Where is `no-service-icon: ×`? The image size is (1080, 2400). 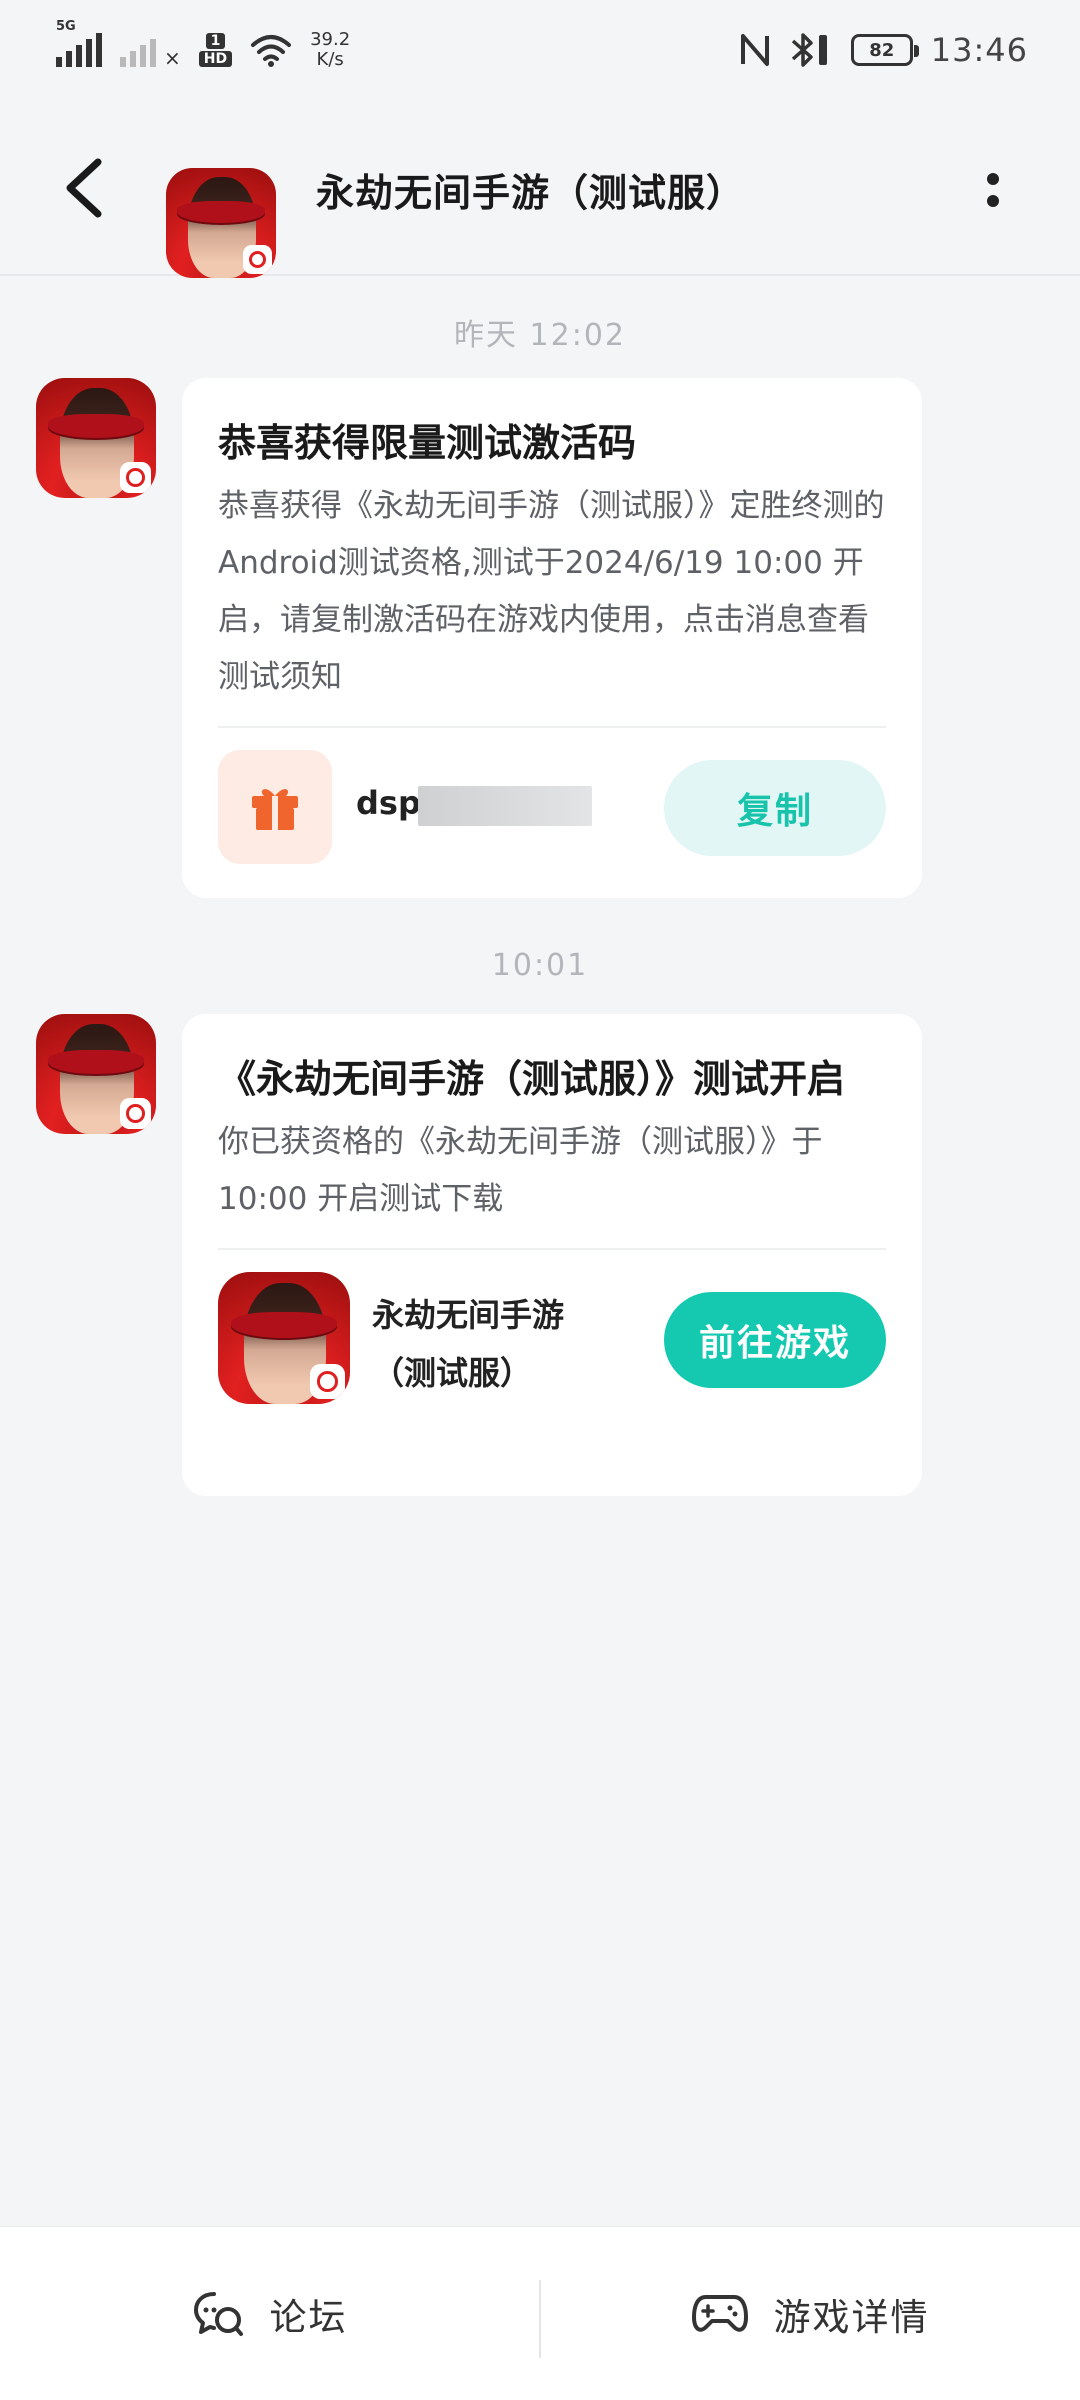
no-service-icon: × is located at coordinates (172, 58).